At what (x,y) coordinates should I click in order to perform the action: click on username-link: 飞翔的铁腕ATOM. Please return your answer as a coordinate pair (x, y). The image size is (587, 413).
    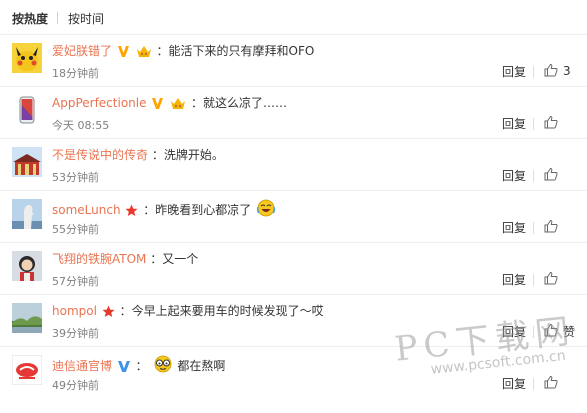
    Looking at the image, I should click on (99, 259).